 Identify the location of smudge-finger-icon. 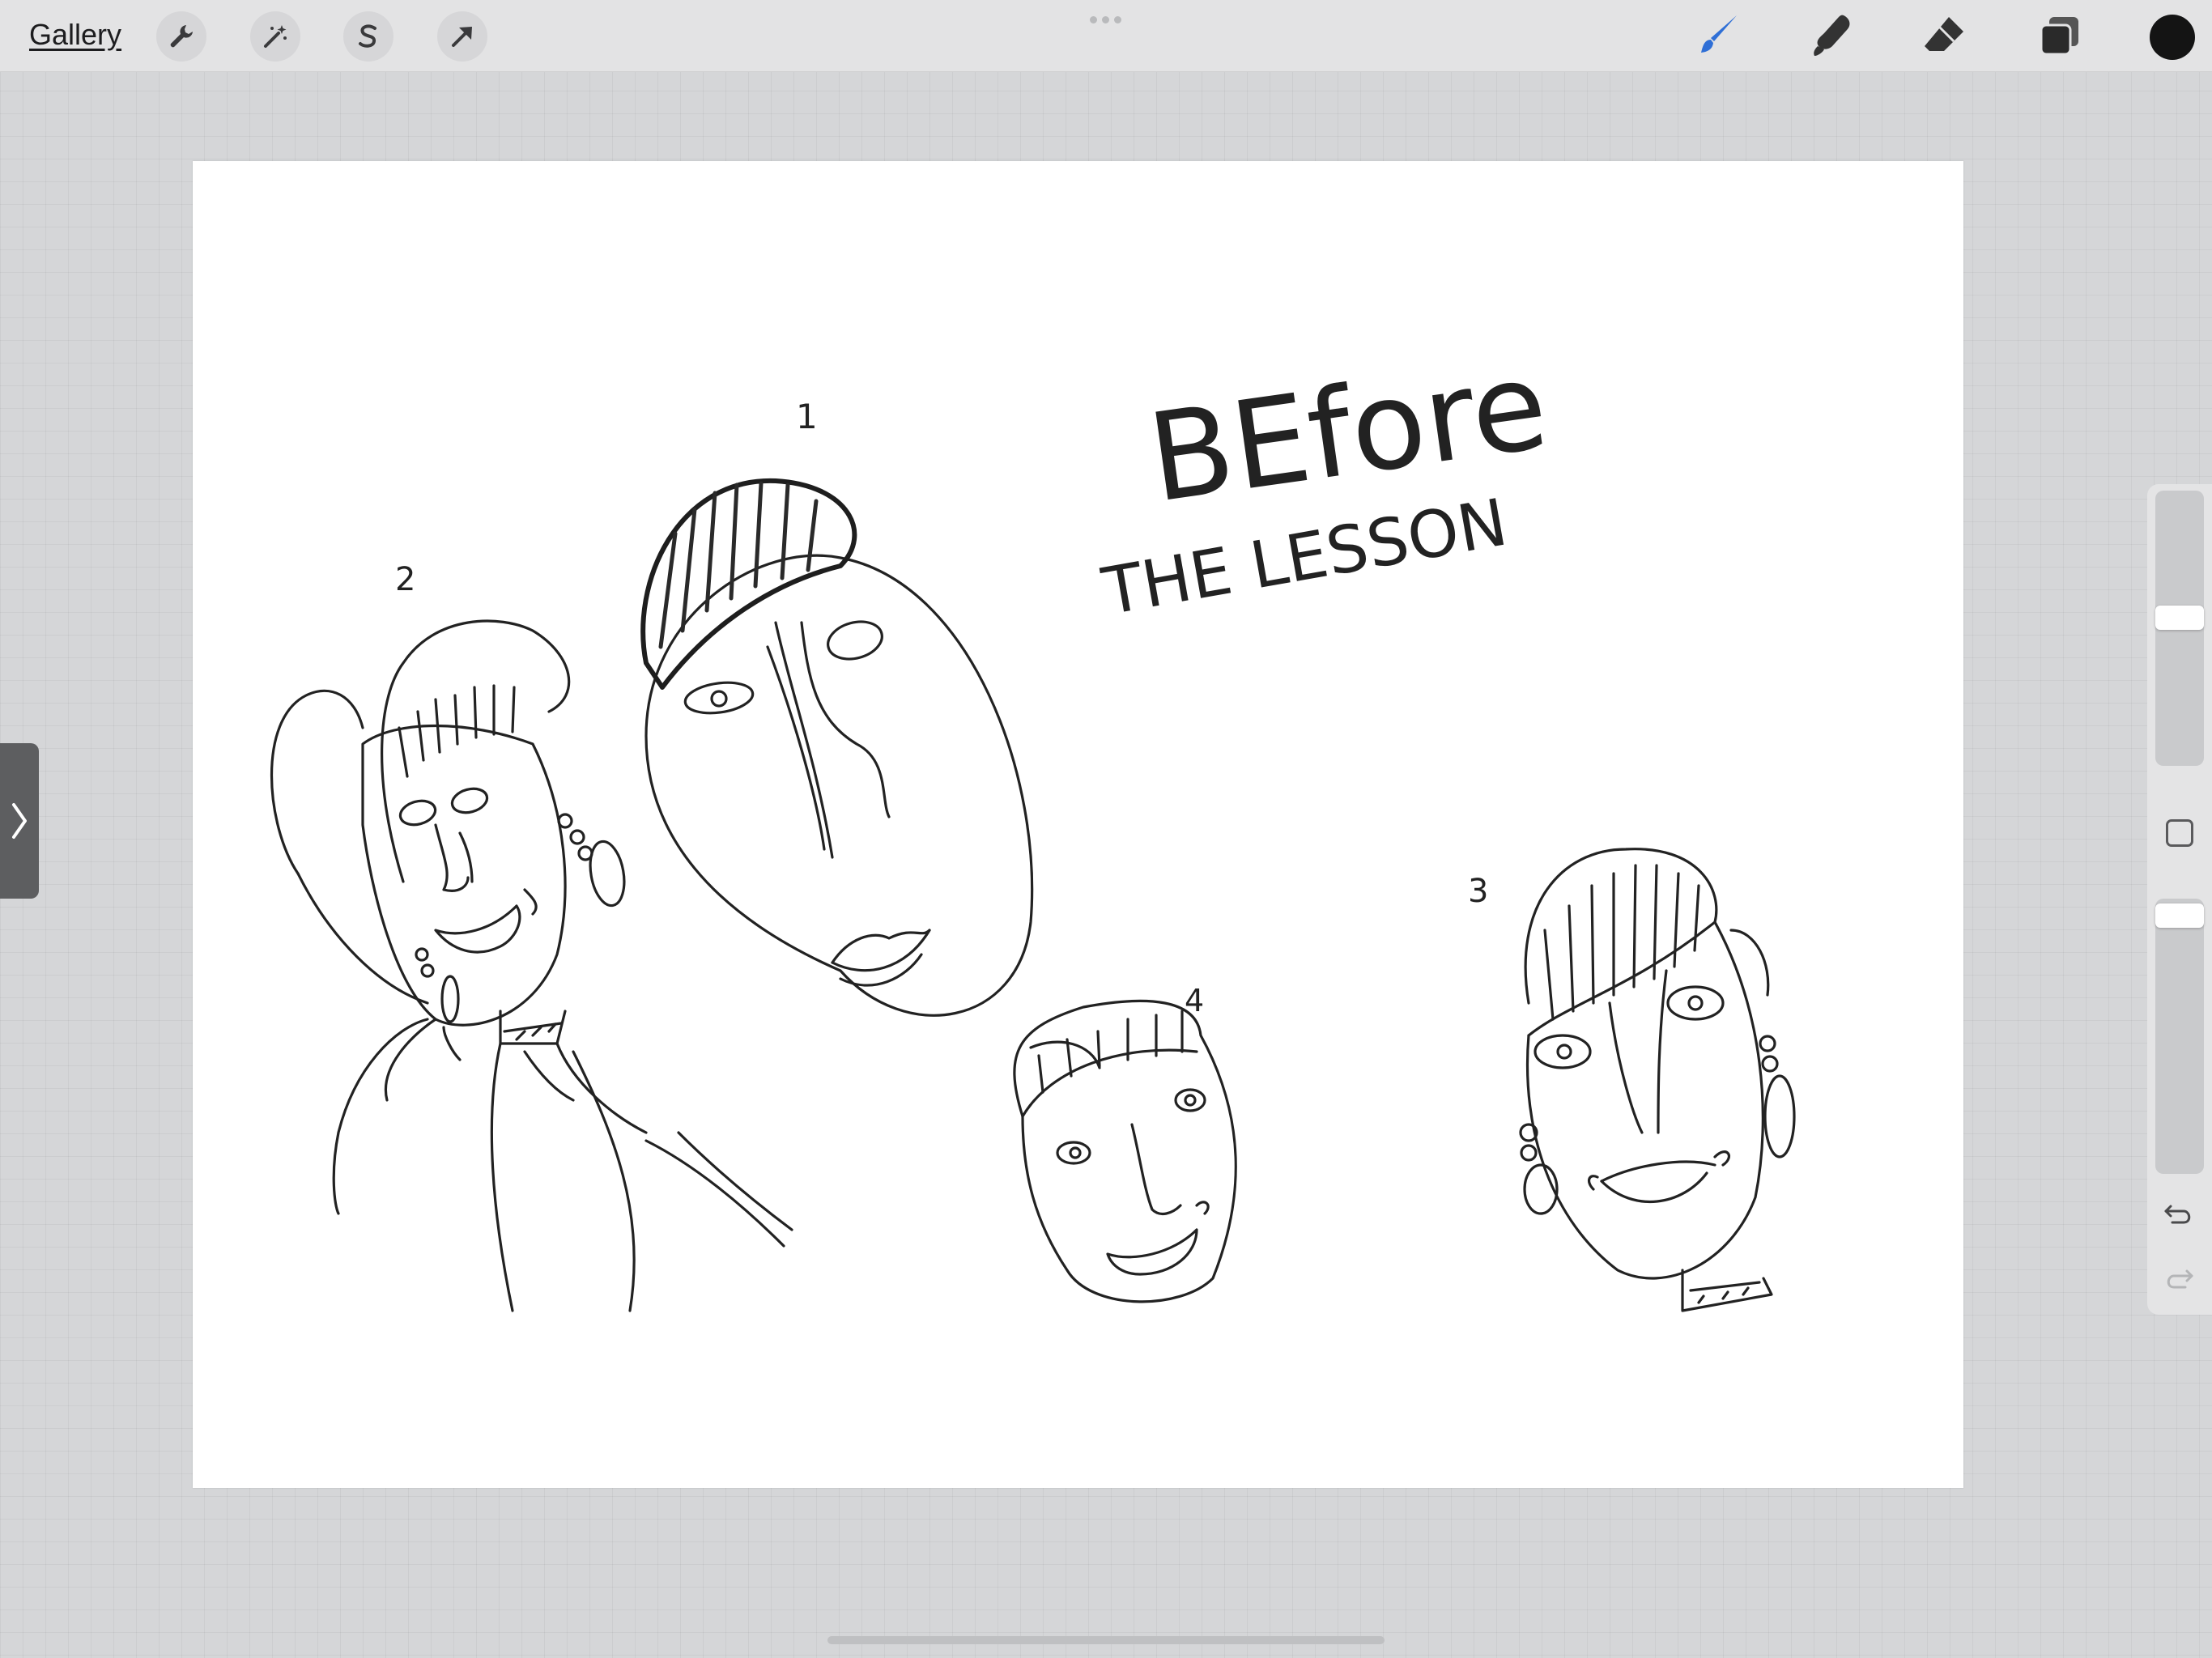
(1832, 35).